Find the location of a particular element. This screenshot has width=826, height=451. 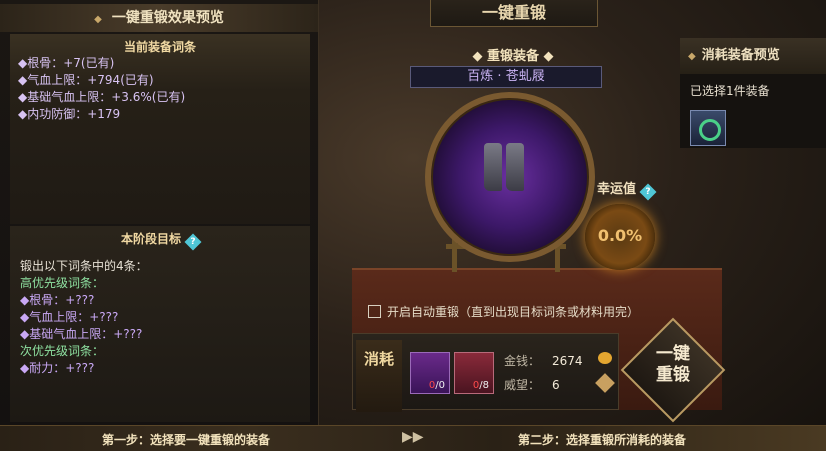

forge-button-label: 一键 重锻 is located at coordinates (673, 365).